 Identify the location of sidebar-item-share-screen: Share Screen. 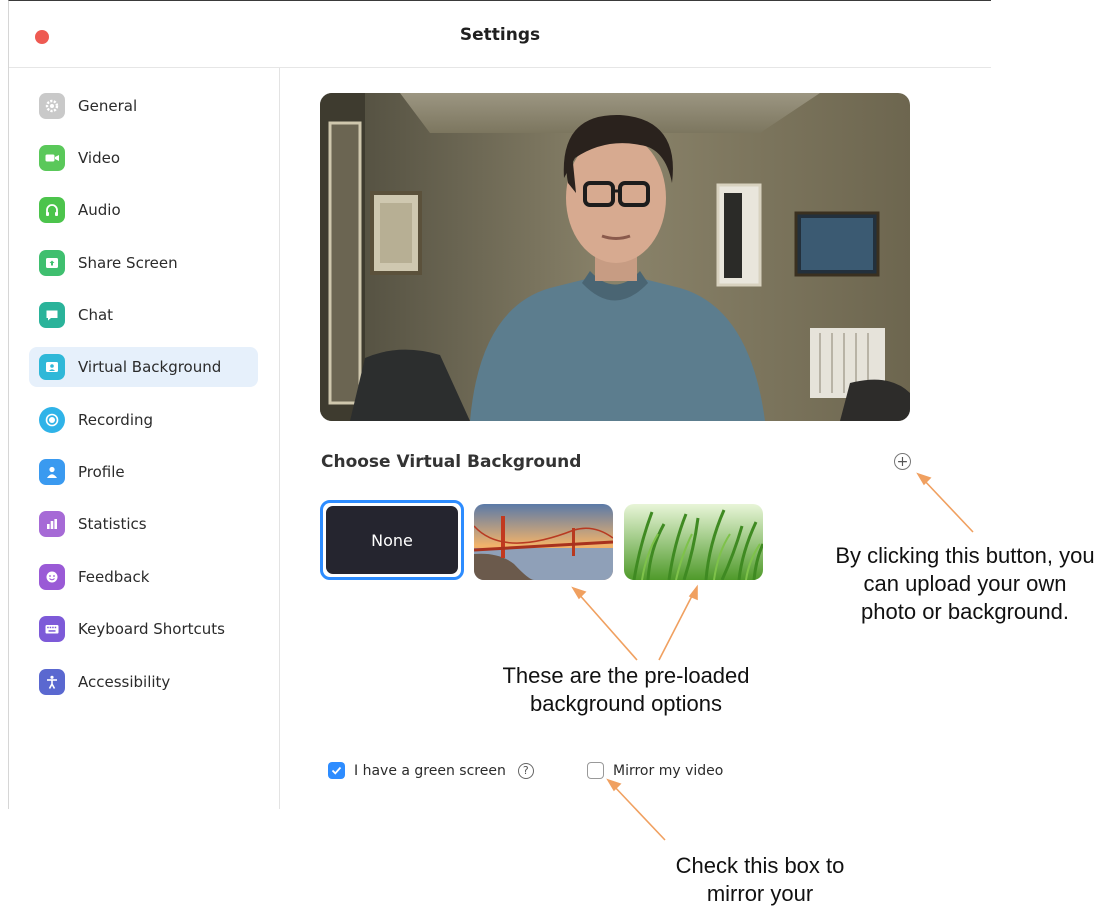
(143, 263).